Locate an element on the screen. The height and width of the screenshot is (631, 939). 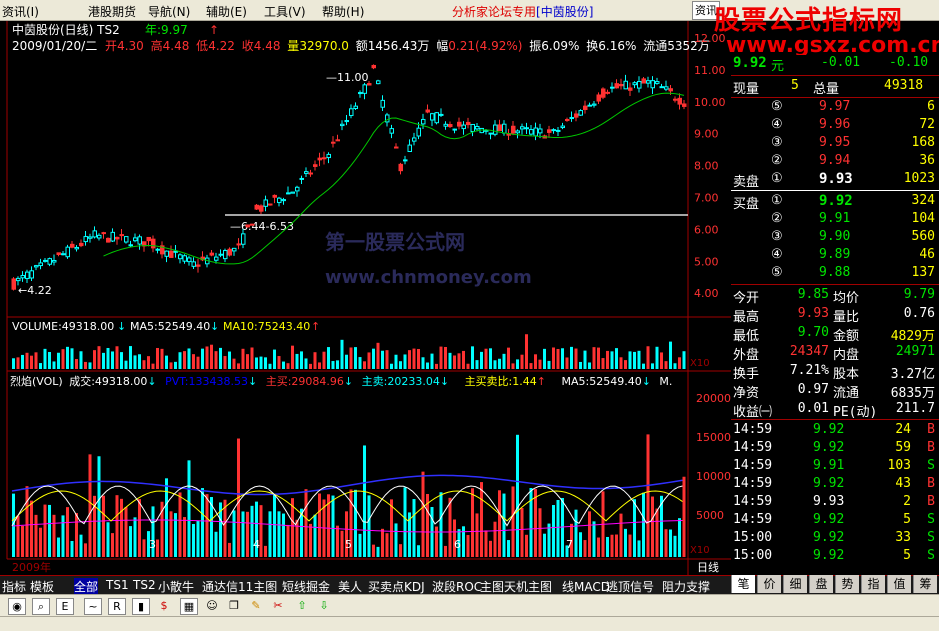
tab-item: 买卖点KDJ is located at coordinates (396, 586).